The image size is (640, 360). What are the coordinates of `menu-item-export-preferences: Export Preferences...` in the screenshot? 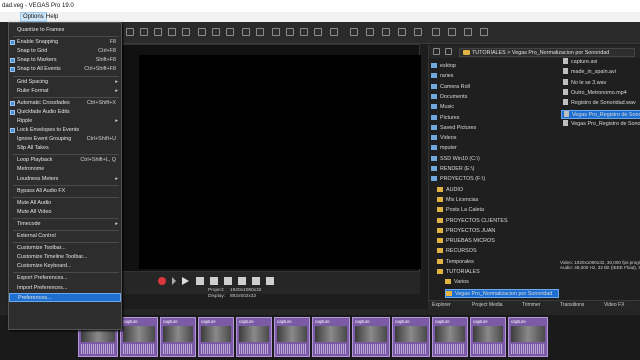 It's located at (65, 278).